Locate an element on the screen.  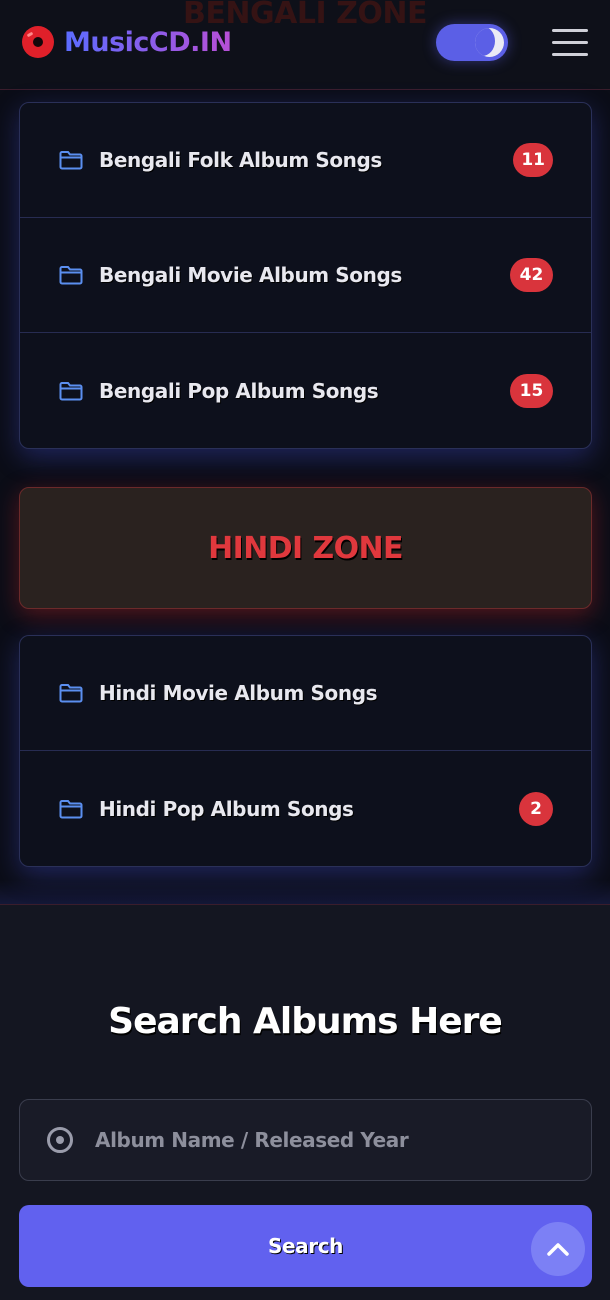
disc-icon is located at coordinates (60, 1140).